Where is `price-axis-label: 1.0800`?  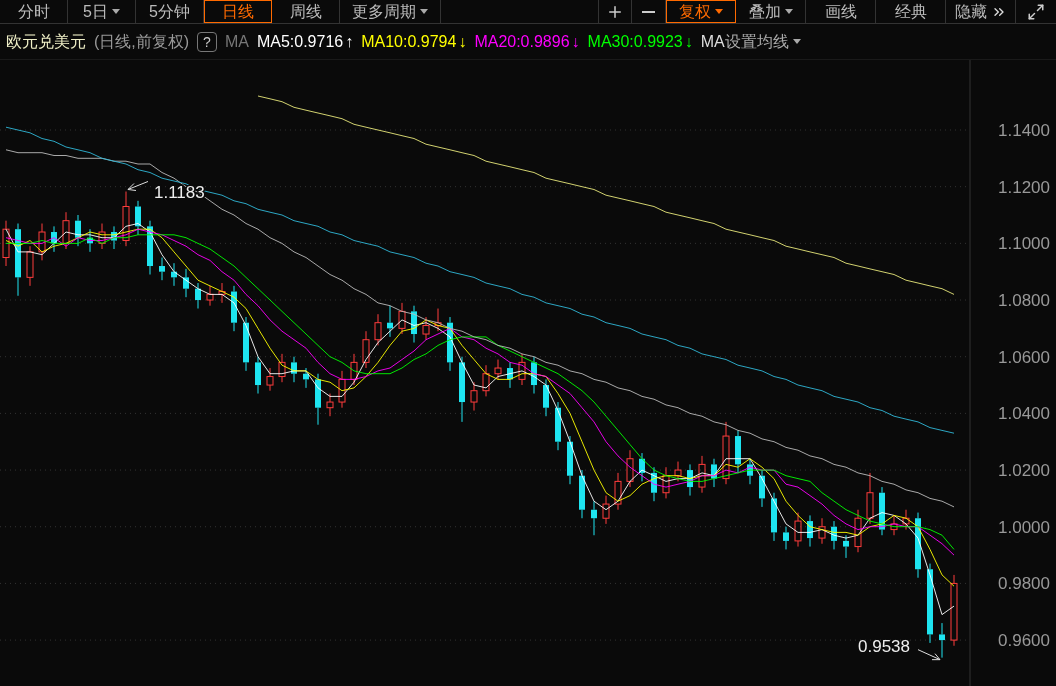
price-axis-label: 1.0800 is located at coordinates (1024, 301).